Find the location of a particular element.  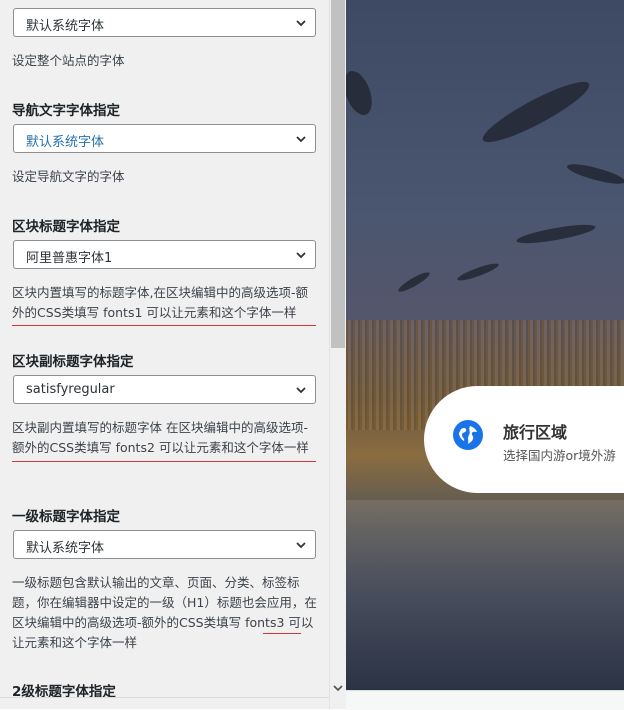

nav-font-select: 默认系统字体 is located at coordinates (164, 138).